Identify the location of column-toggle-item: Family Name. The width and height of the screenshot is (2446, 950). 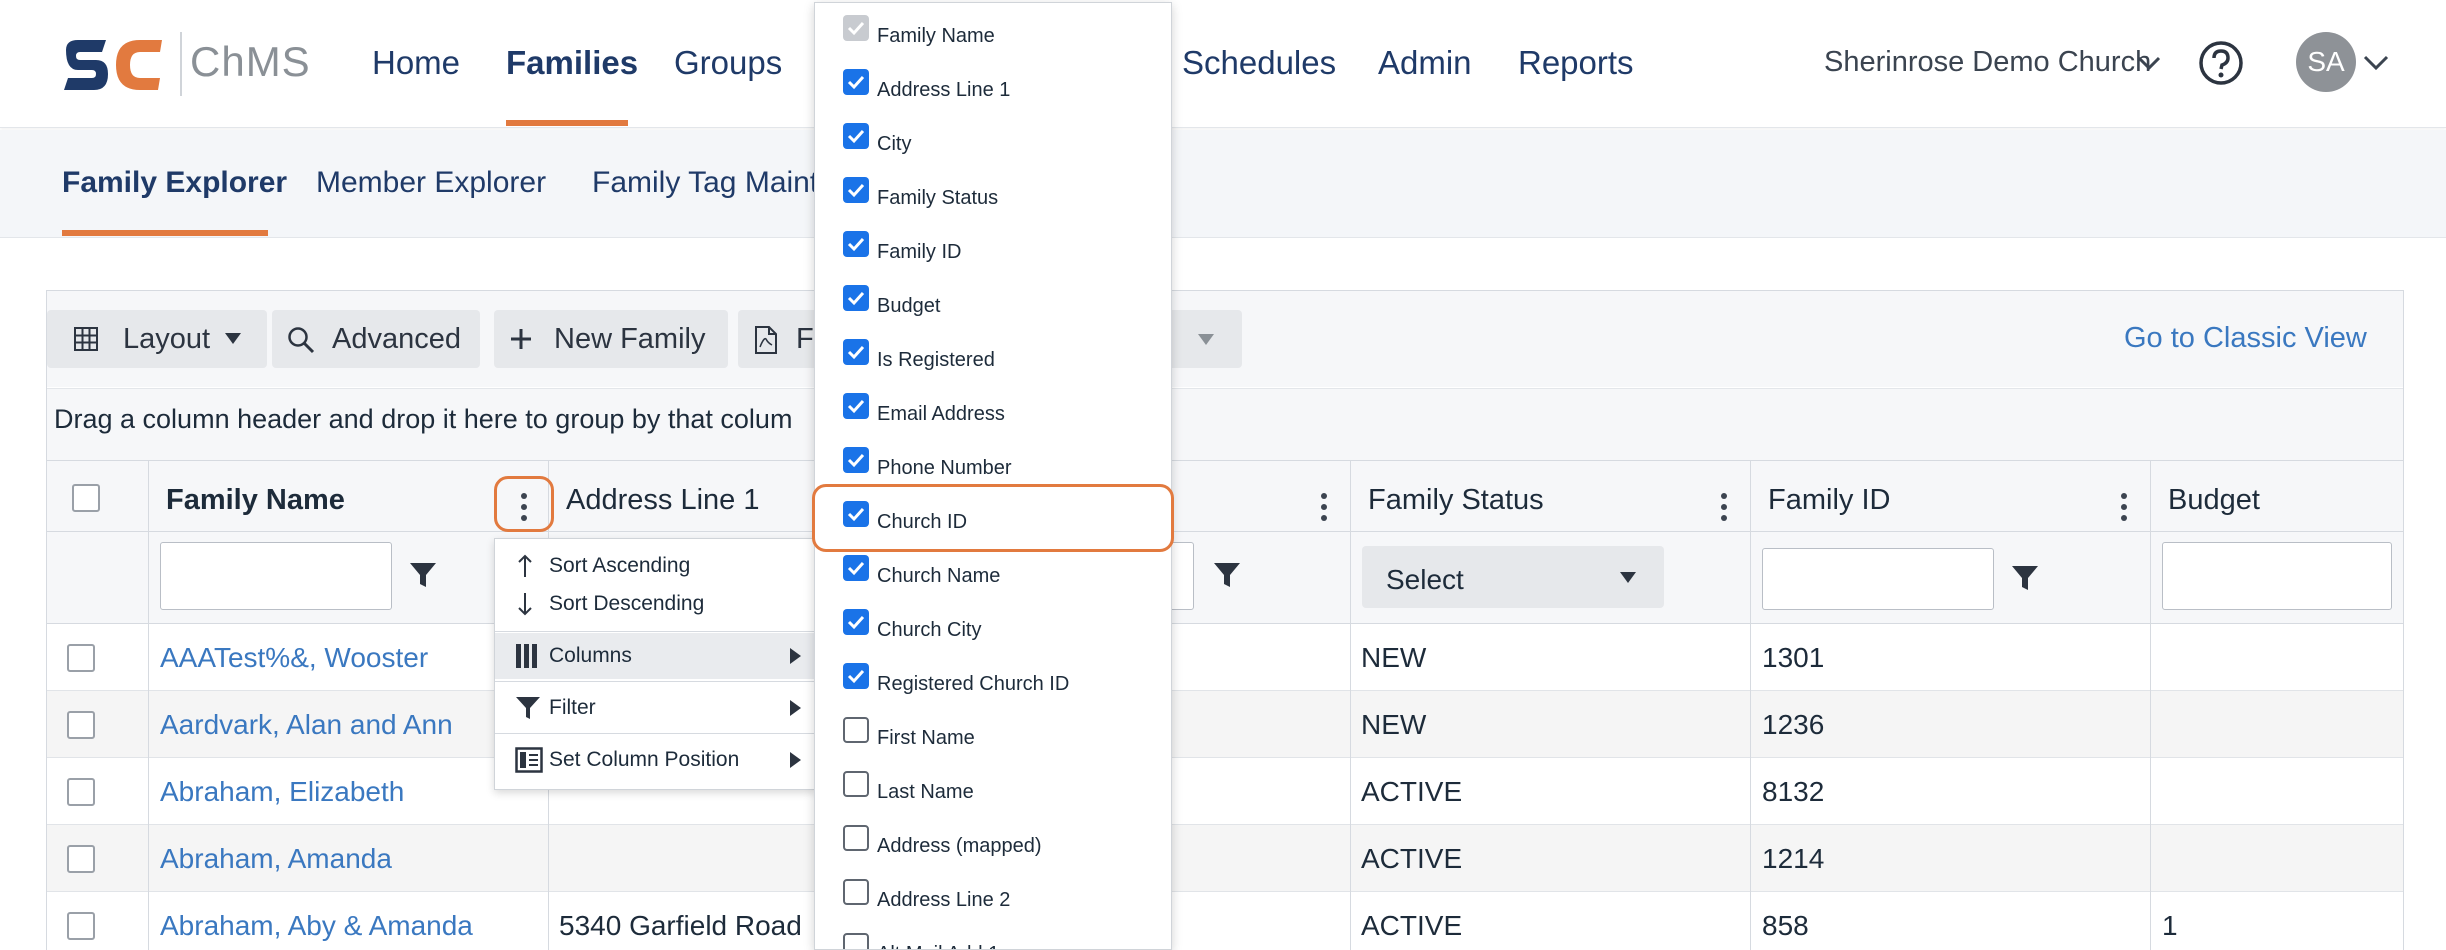
(993, 30).